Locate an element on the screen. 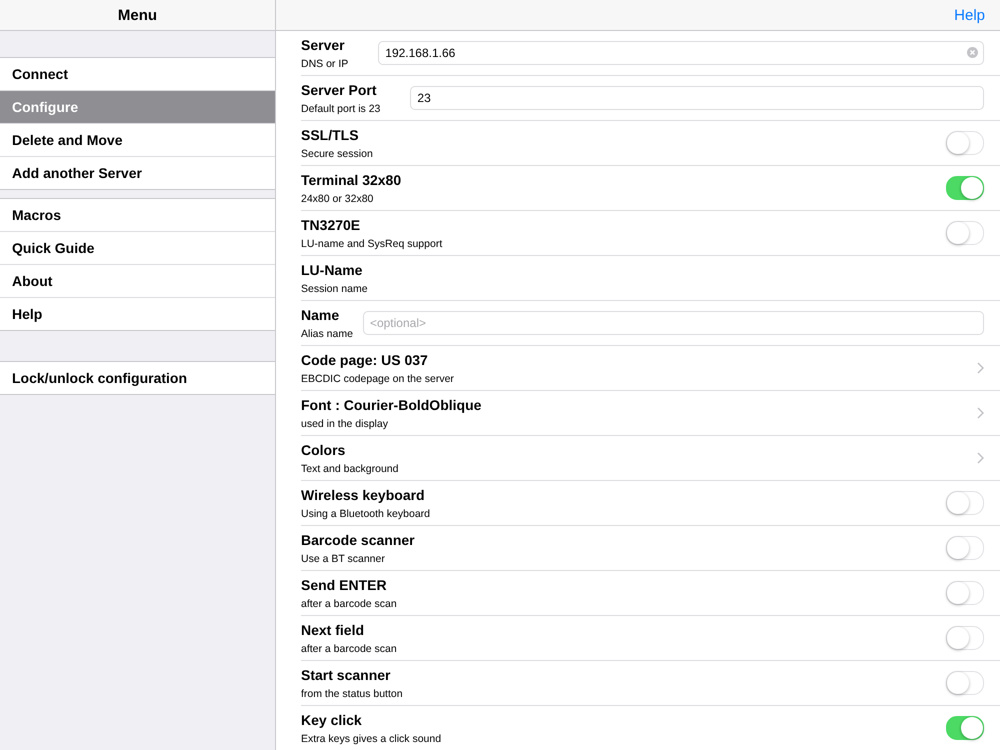 The height and width of the screenshot is (750, 1000). setting-subtitle: Secure session is located at coordinates (337, 154).